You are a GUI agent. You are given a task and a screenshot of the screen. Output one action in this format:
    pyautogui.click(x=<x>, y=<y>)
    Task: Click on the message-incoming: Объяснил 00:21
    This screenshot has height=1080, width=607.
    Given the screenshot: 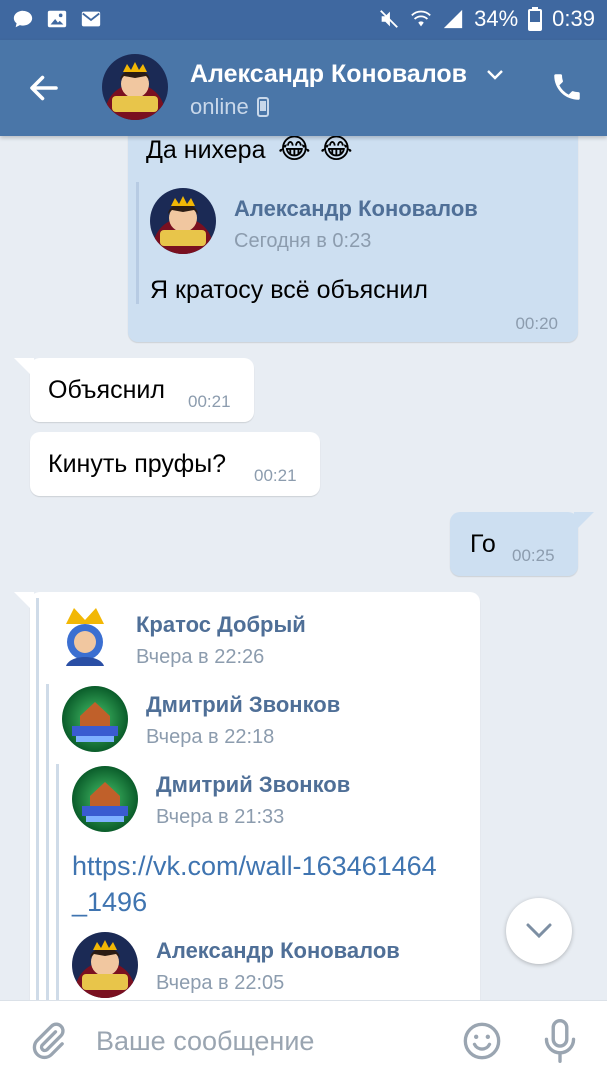 What is the action you would take?
    pyautogui.click(x=142, y=390)
    